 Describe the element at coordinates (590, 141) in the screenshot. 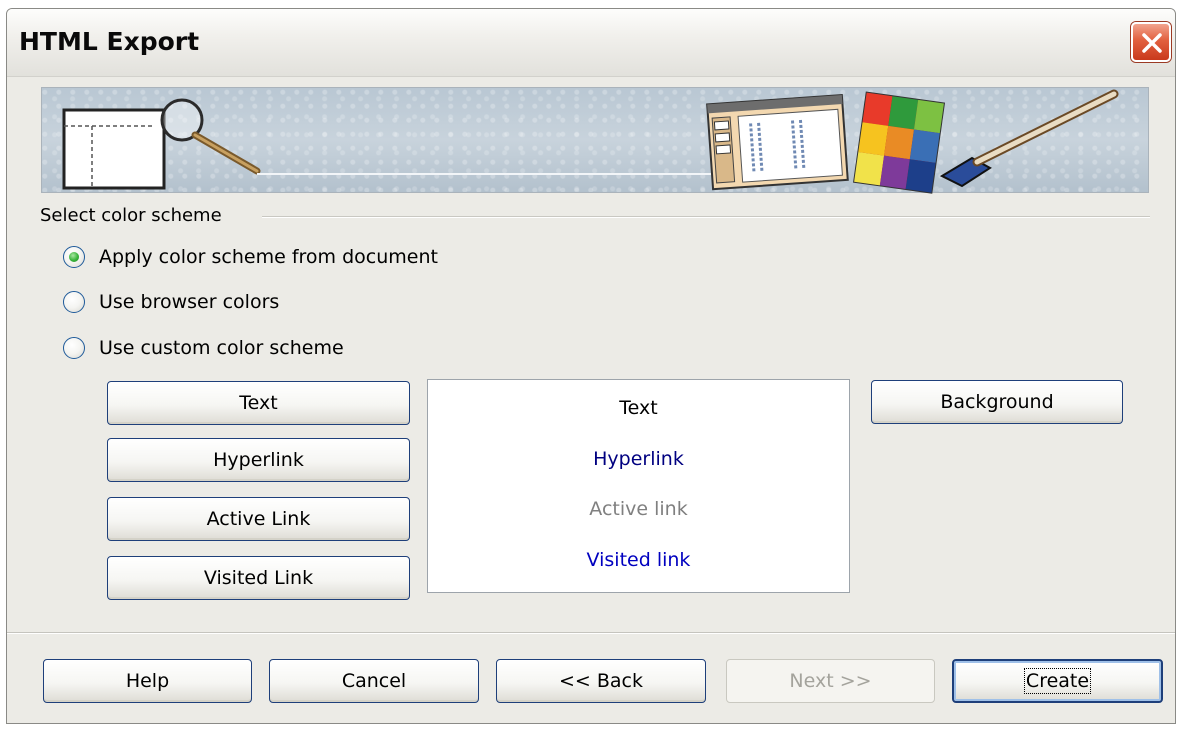

I see `banner-illustration` at that location.